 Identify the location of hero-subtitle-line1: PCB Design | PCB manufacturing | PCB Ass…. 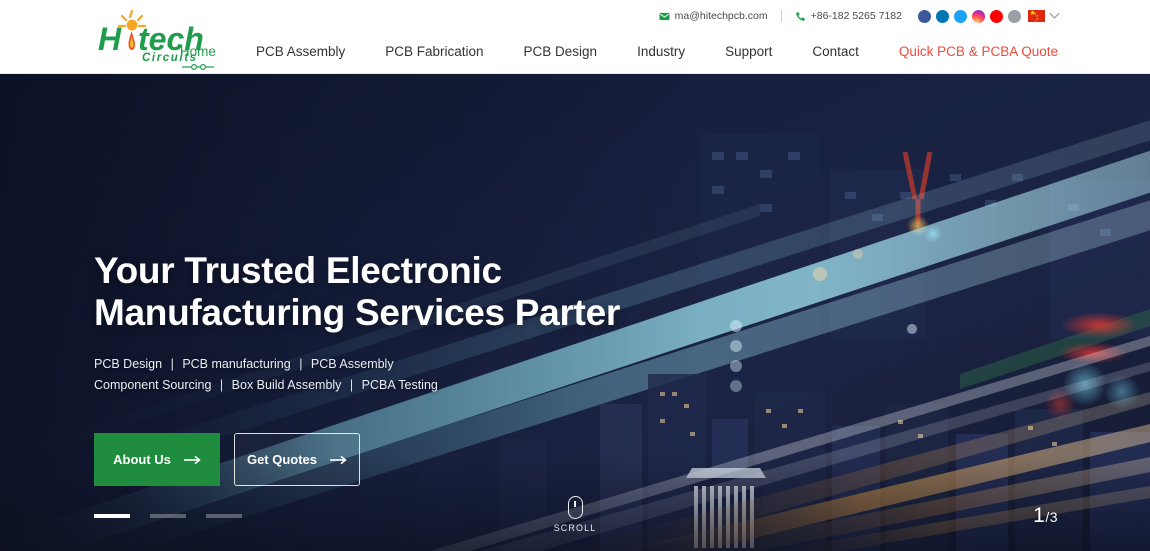
(357, 364).